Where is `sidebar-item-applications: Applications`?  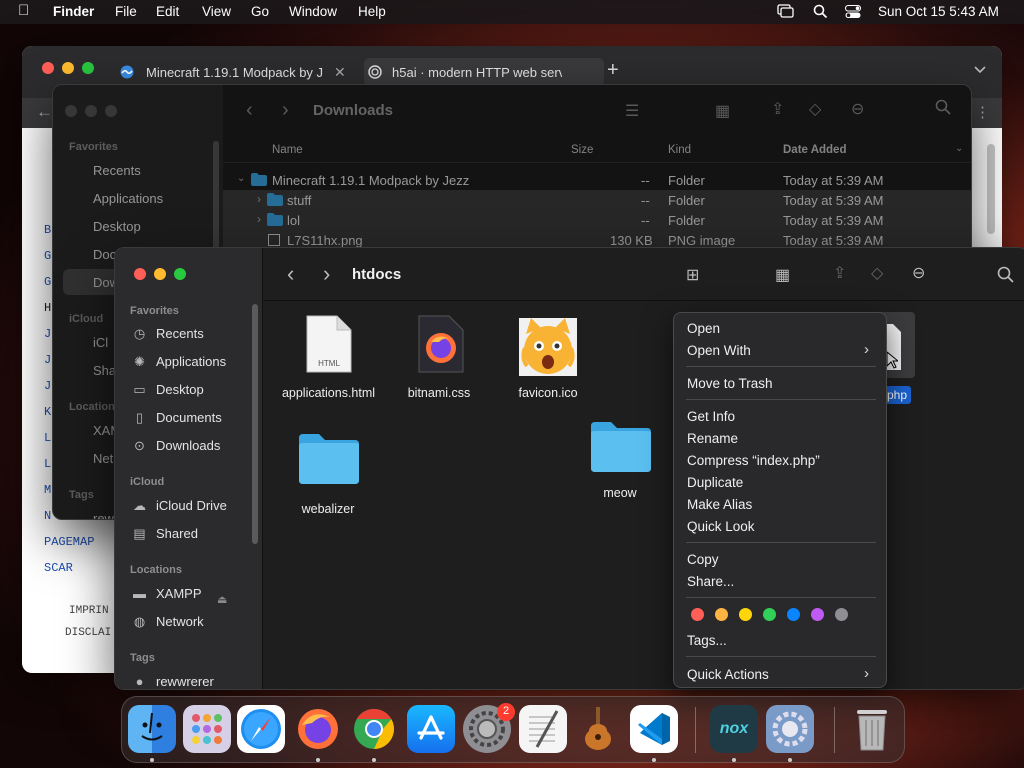
sidebar-item-applications: Applications is located at coordinates (128, 198).